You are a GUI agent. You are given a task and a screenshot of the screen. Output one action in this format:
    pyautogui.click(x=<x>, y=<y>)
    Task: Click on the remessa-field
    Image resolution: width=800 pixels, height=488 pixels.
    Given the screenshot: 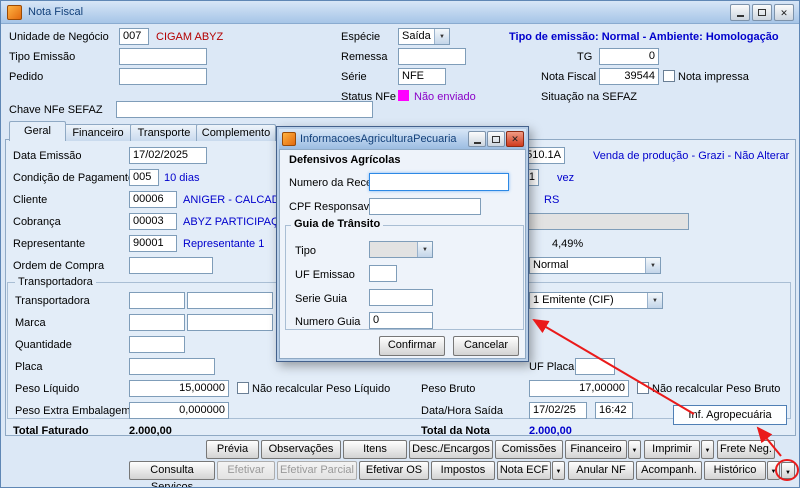 What is the action you would take?
    pyautogui.click(x=432, y=56)
    